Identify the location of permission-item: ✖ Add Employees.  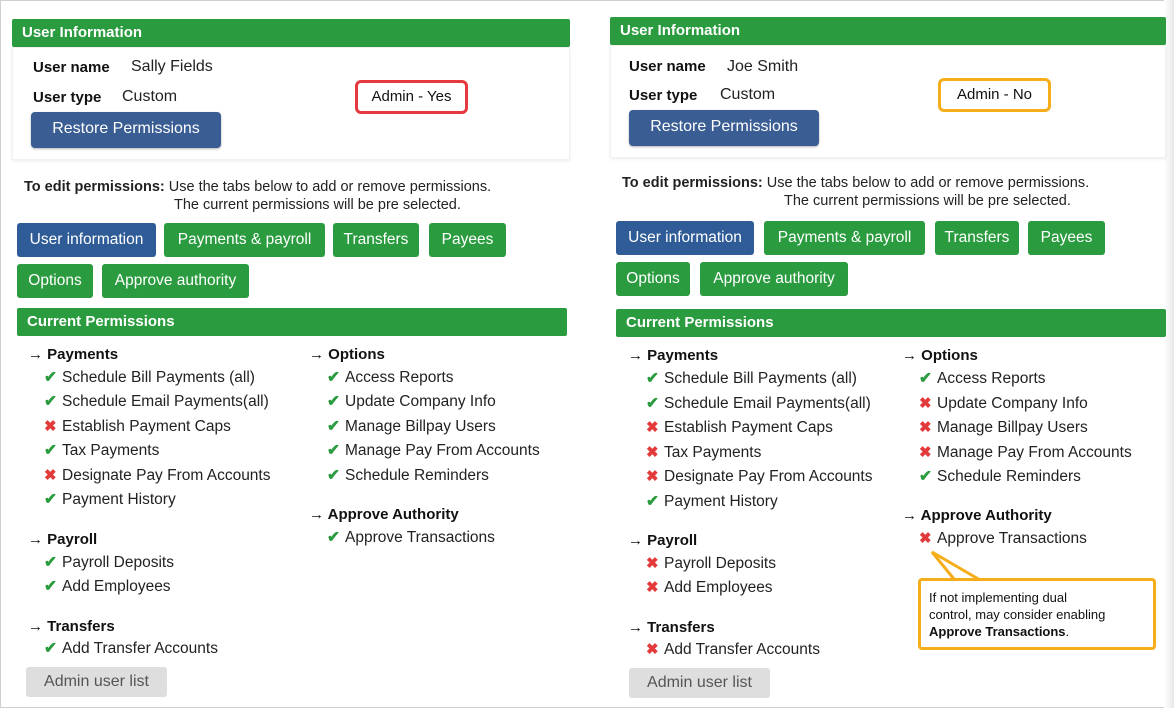
(709, 587).